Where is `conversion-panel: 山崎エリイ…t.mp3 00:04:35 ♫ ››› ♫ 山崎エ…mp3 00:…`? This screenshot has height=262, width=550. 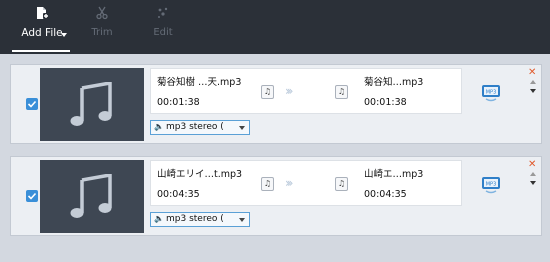 conversion-panel: 山崎エリイ…t.mp3 00:04:35 ♫ ››› ♫ 山崎エ…mp3 00:… is located at coordinates (306, 183).